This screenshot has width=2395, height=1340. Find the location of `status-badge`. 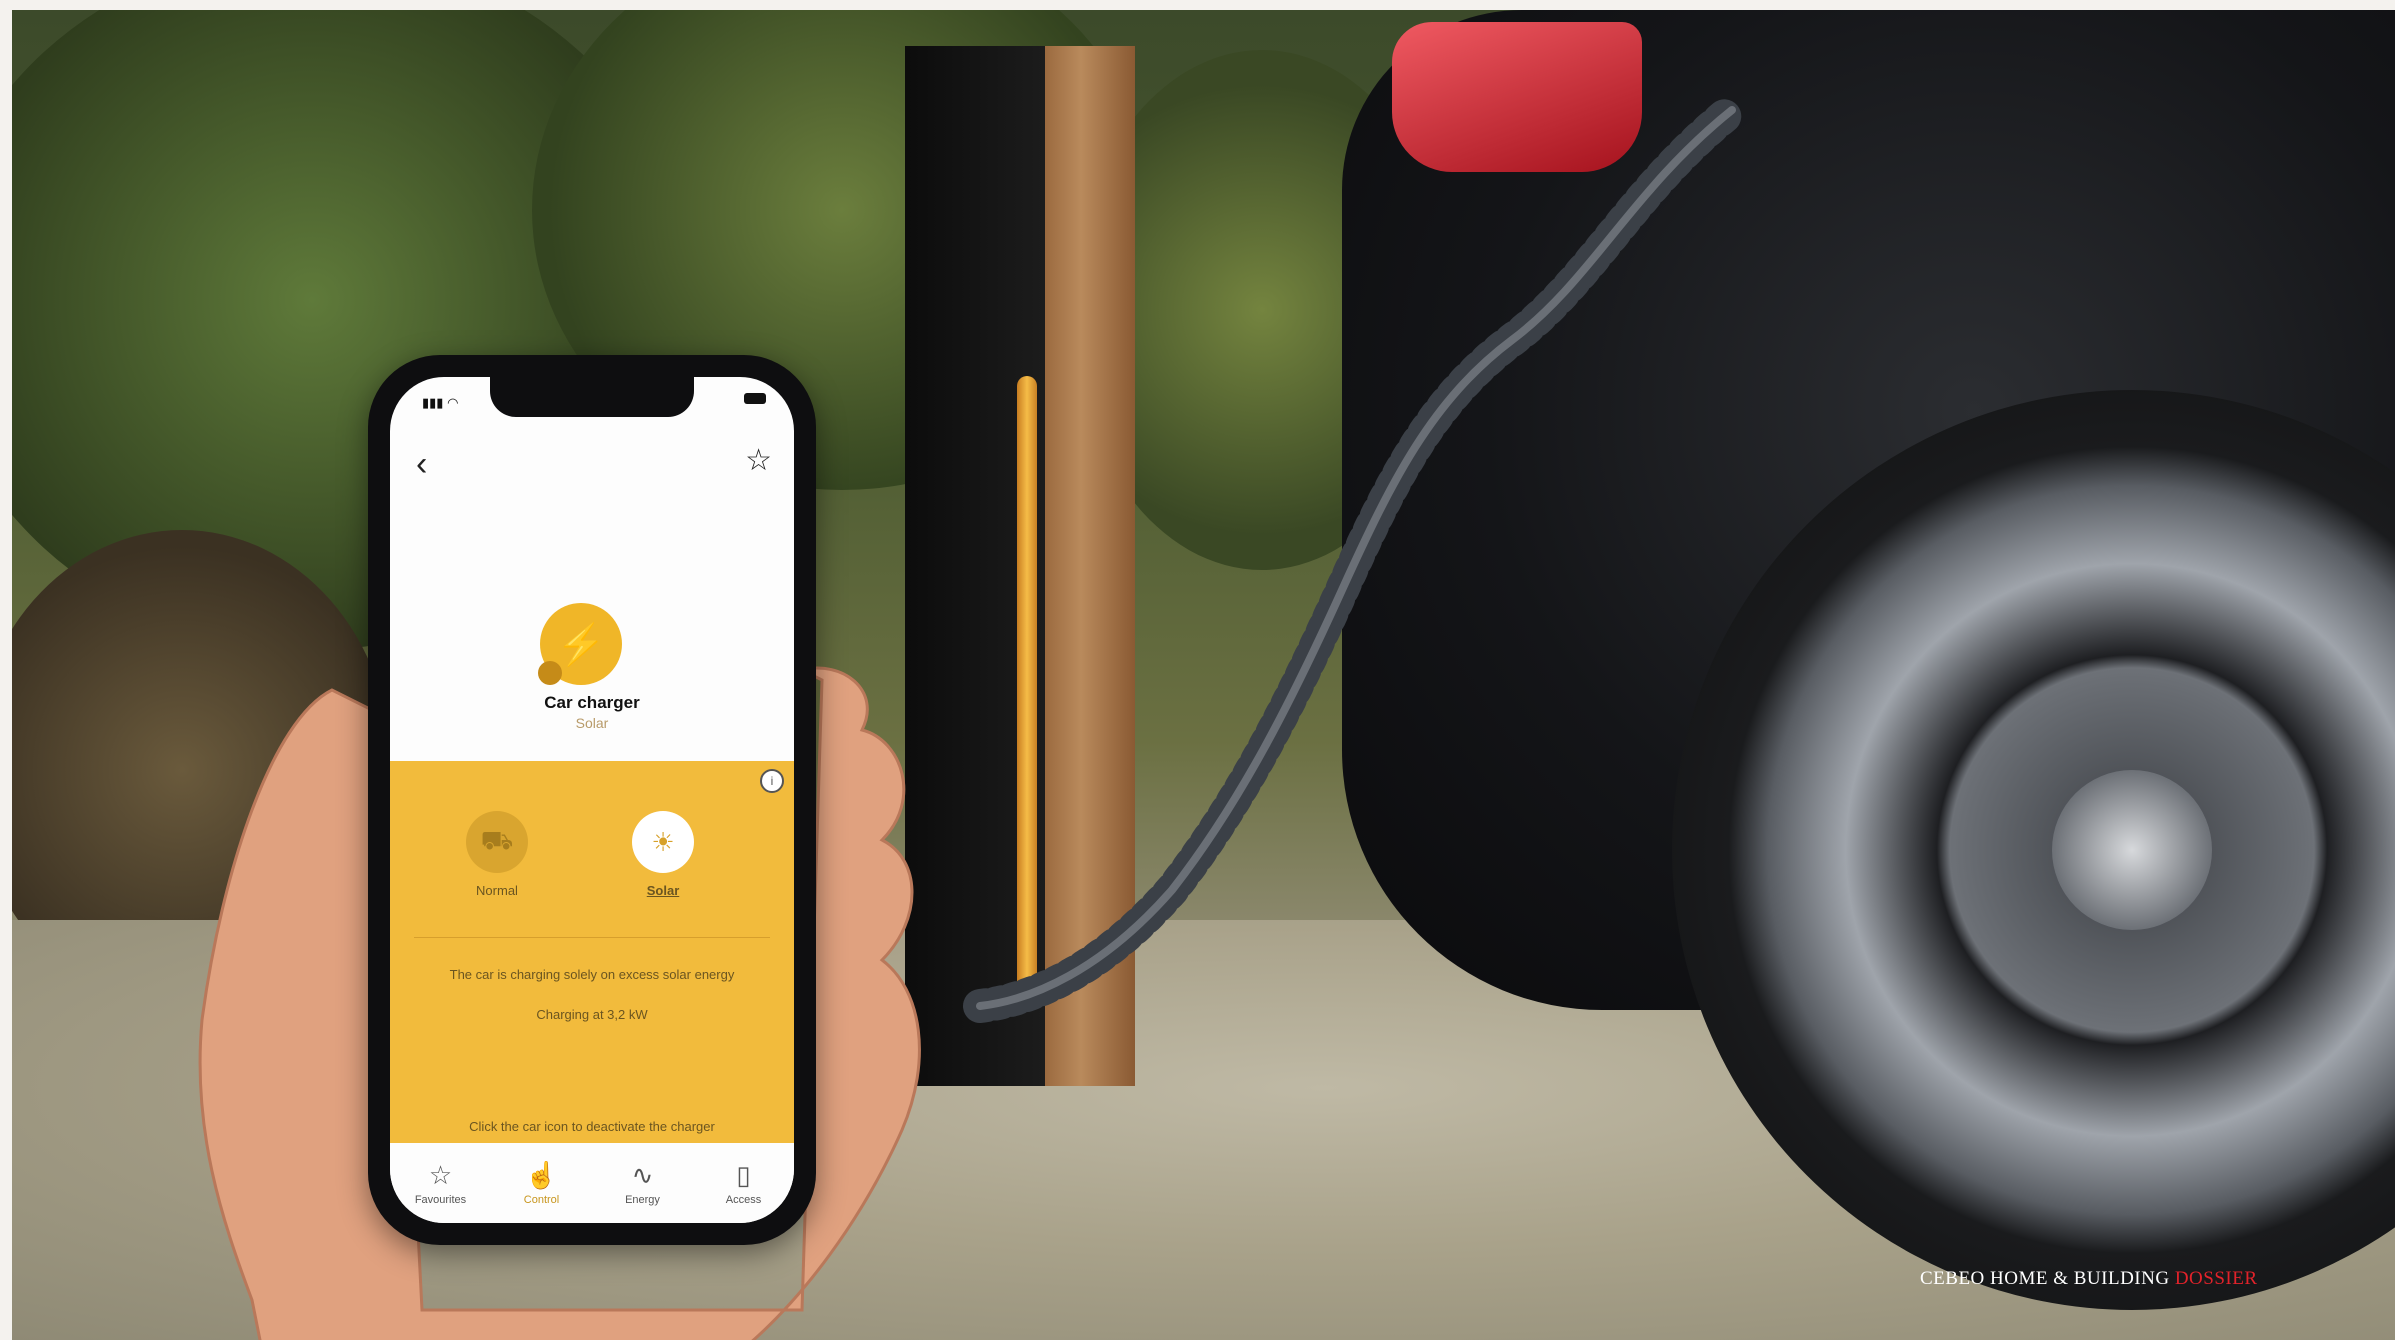

status-badge is located at coordinates (550, 673).